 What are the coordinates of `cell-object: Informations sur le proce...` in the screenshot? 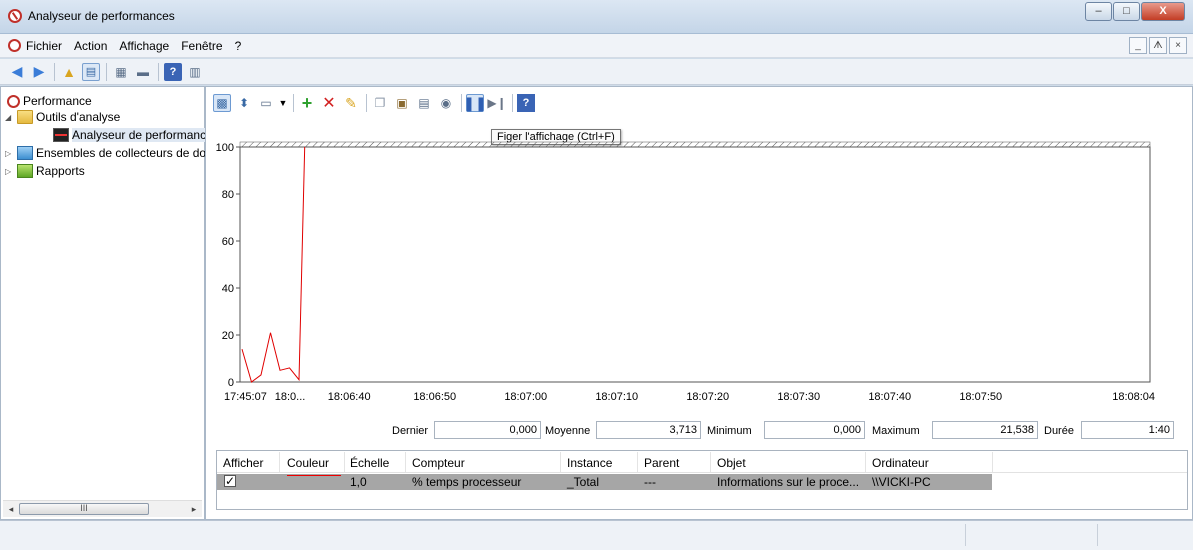 It's located at (788, 482).